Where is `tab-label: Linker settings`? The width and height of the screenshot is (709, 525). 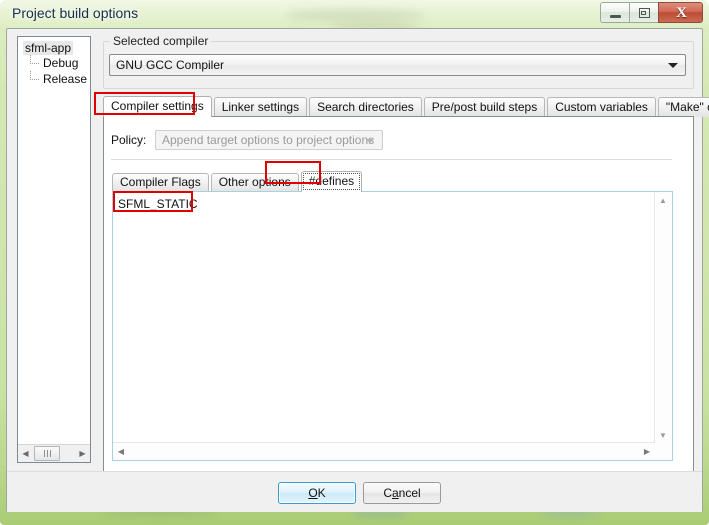 tab-label: Linker settings is located at coordinates (260, 107).